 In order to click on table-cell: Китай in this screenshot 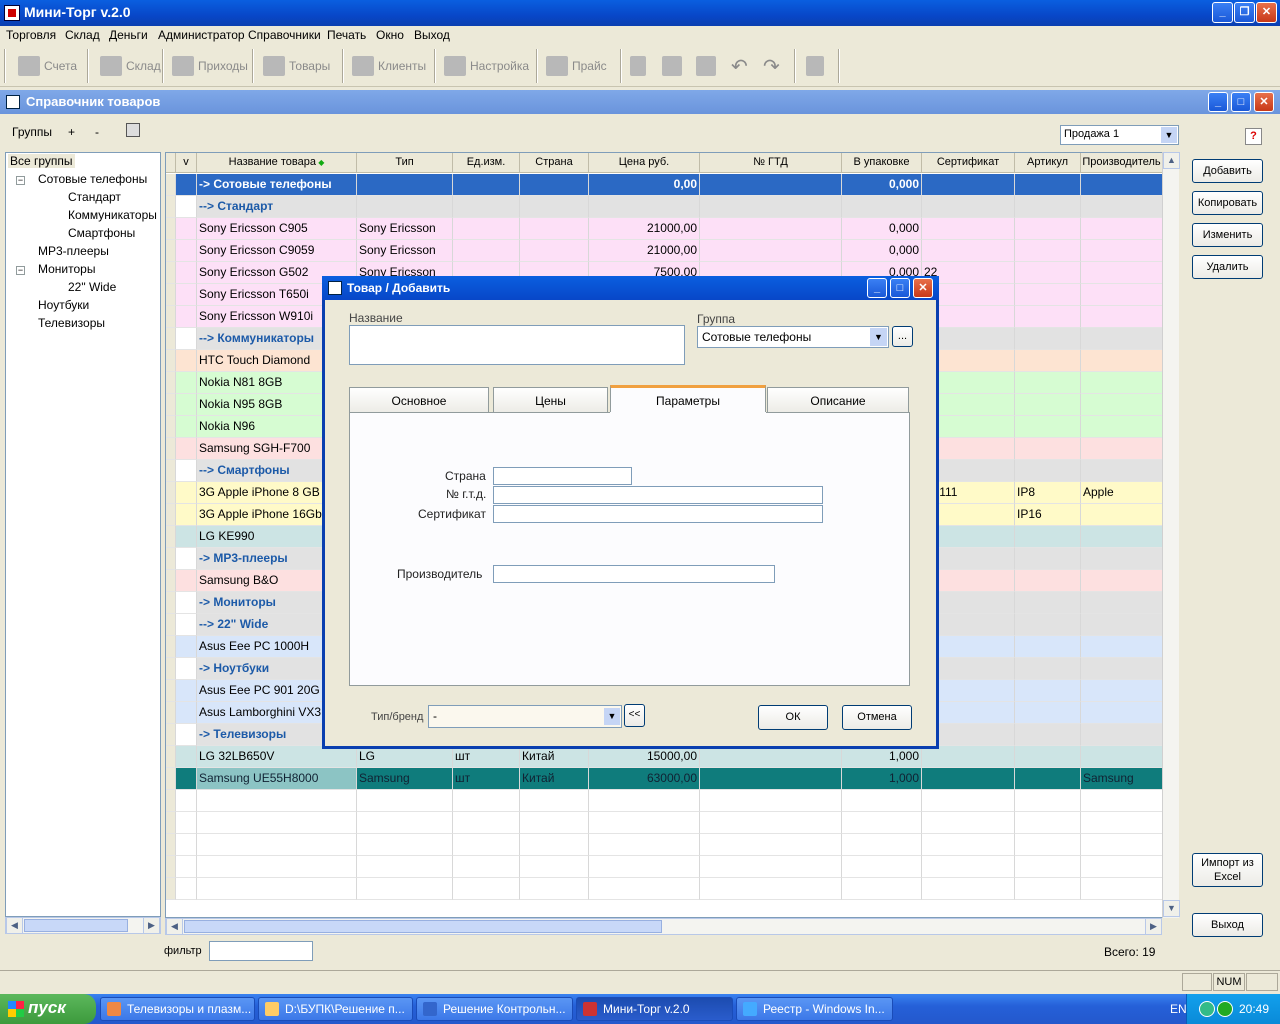, I will do `click(554, 779)`.